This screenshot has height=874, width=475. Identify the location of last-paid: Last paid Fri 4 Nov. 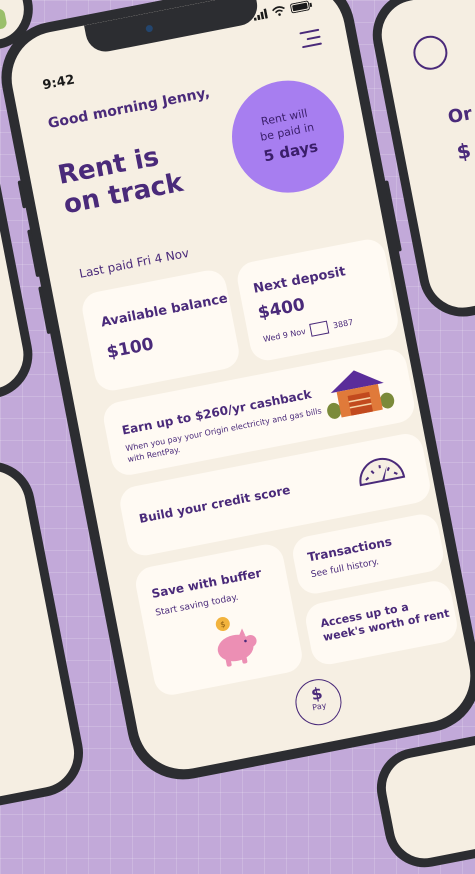
(134, 263).